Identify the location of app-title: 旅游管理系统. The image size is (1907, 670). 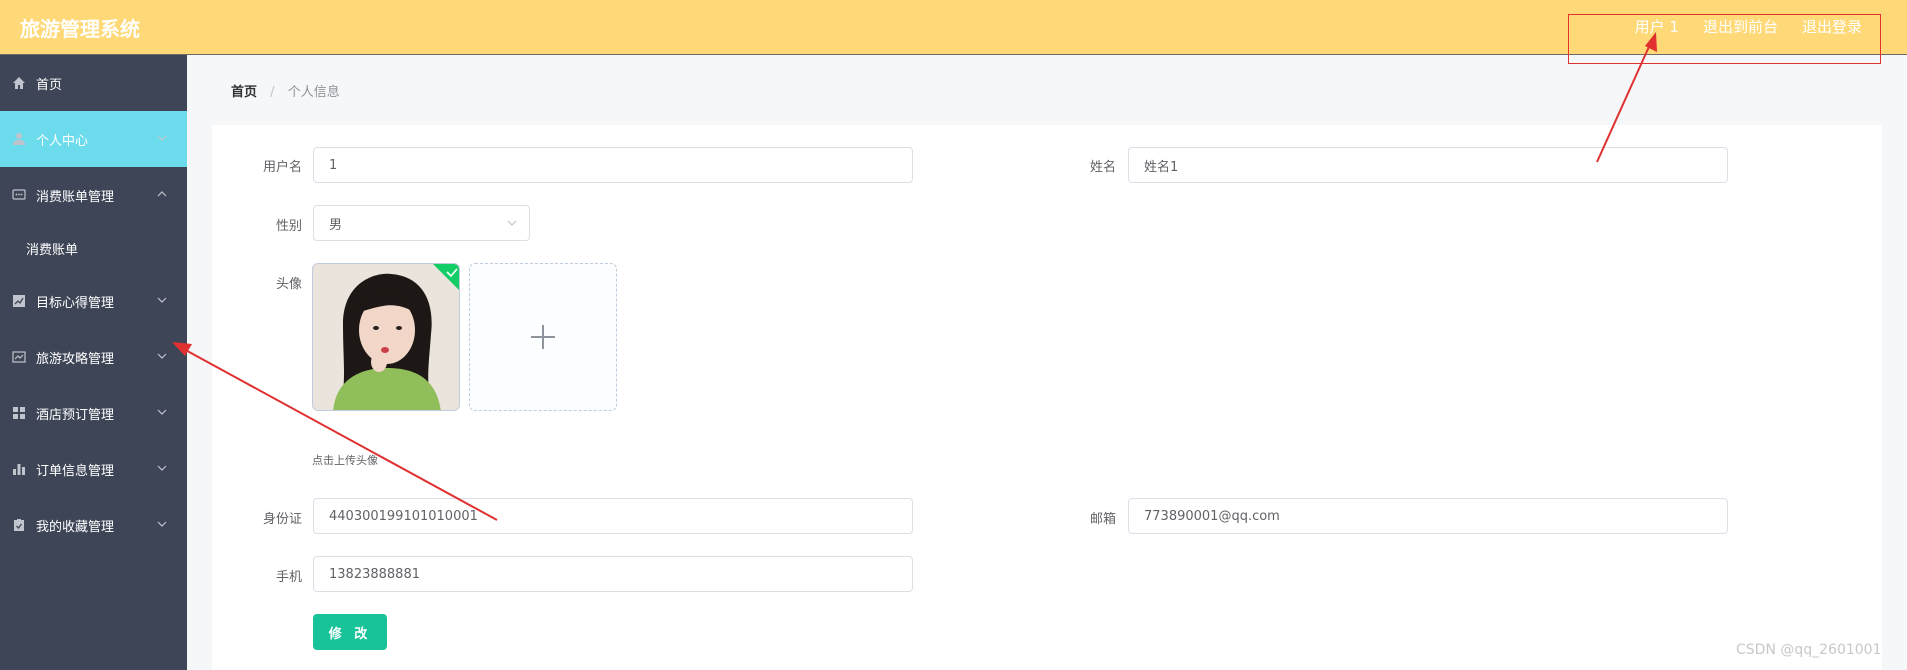
(80, 29).